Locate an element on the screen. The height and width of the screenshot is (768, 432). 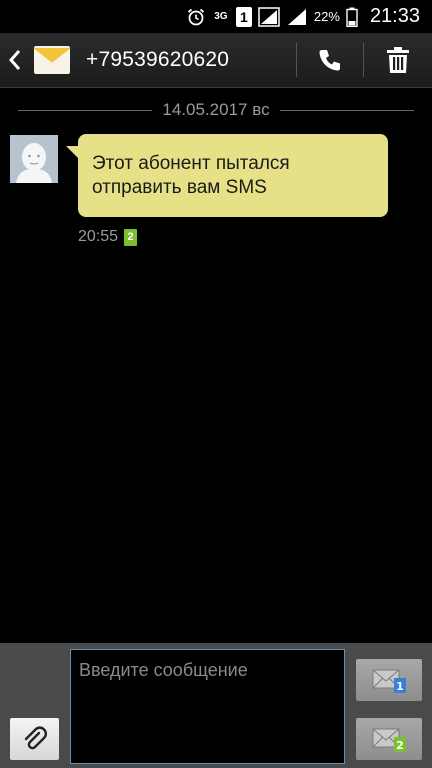
send-sim2-label: 2 is located at coordinates (400, 745).